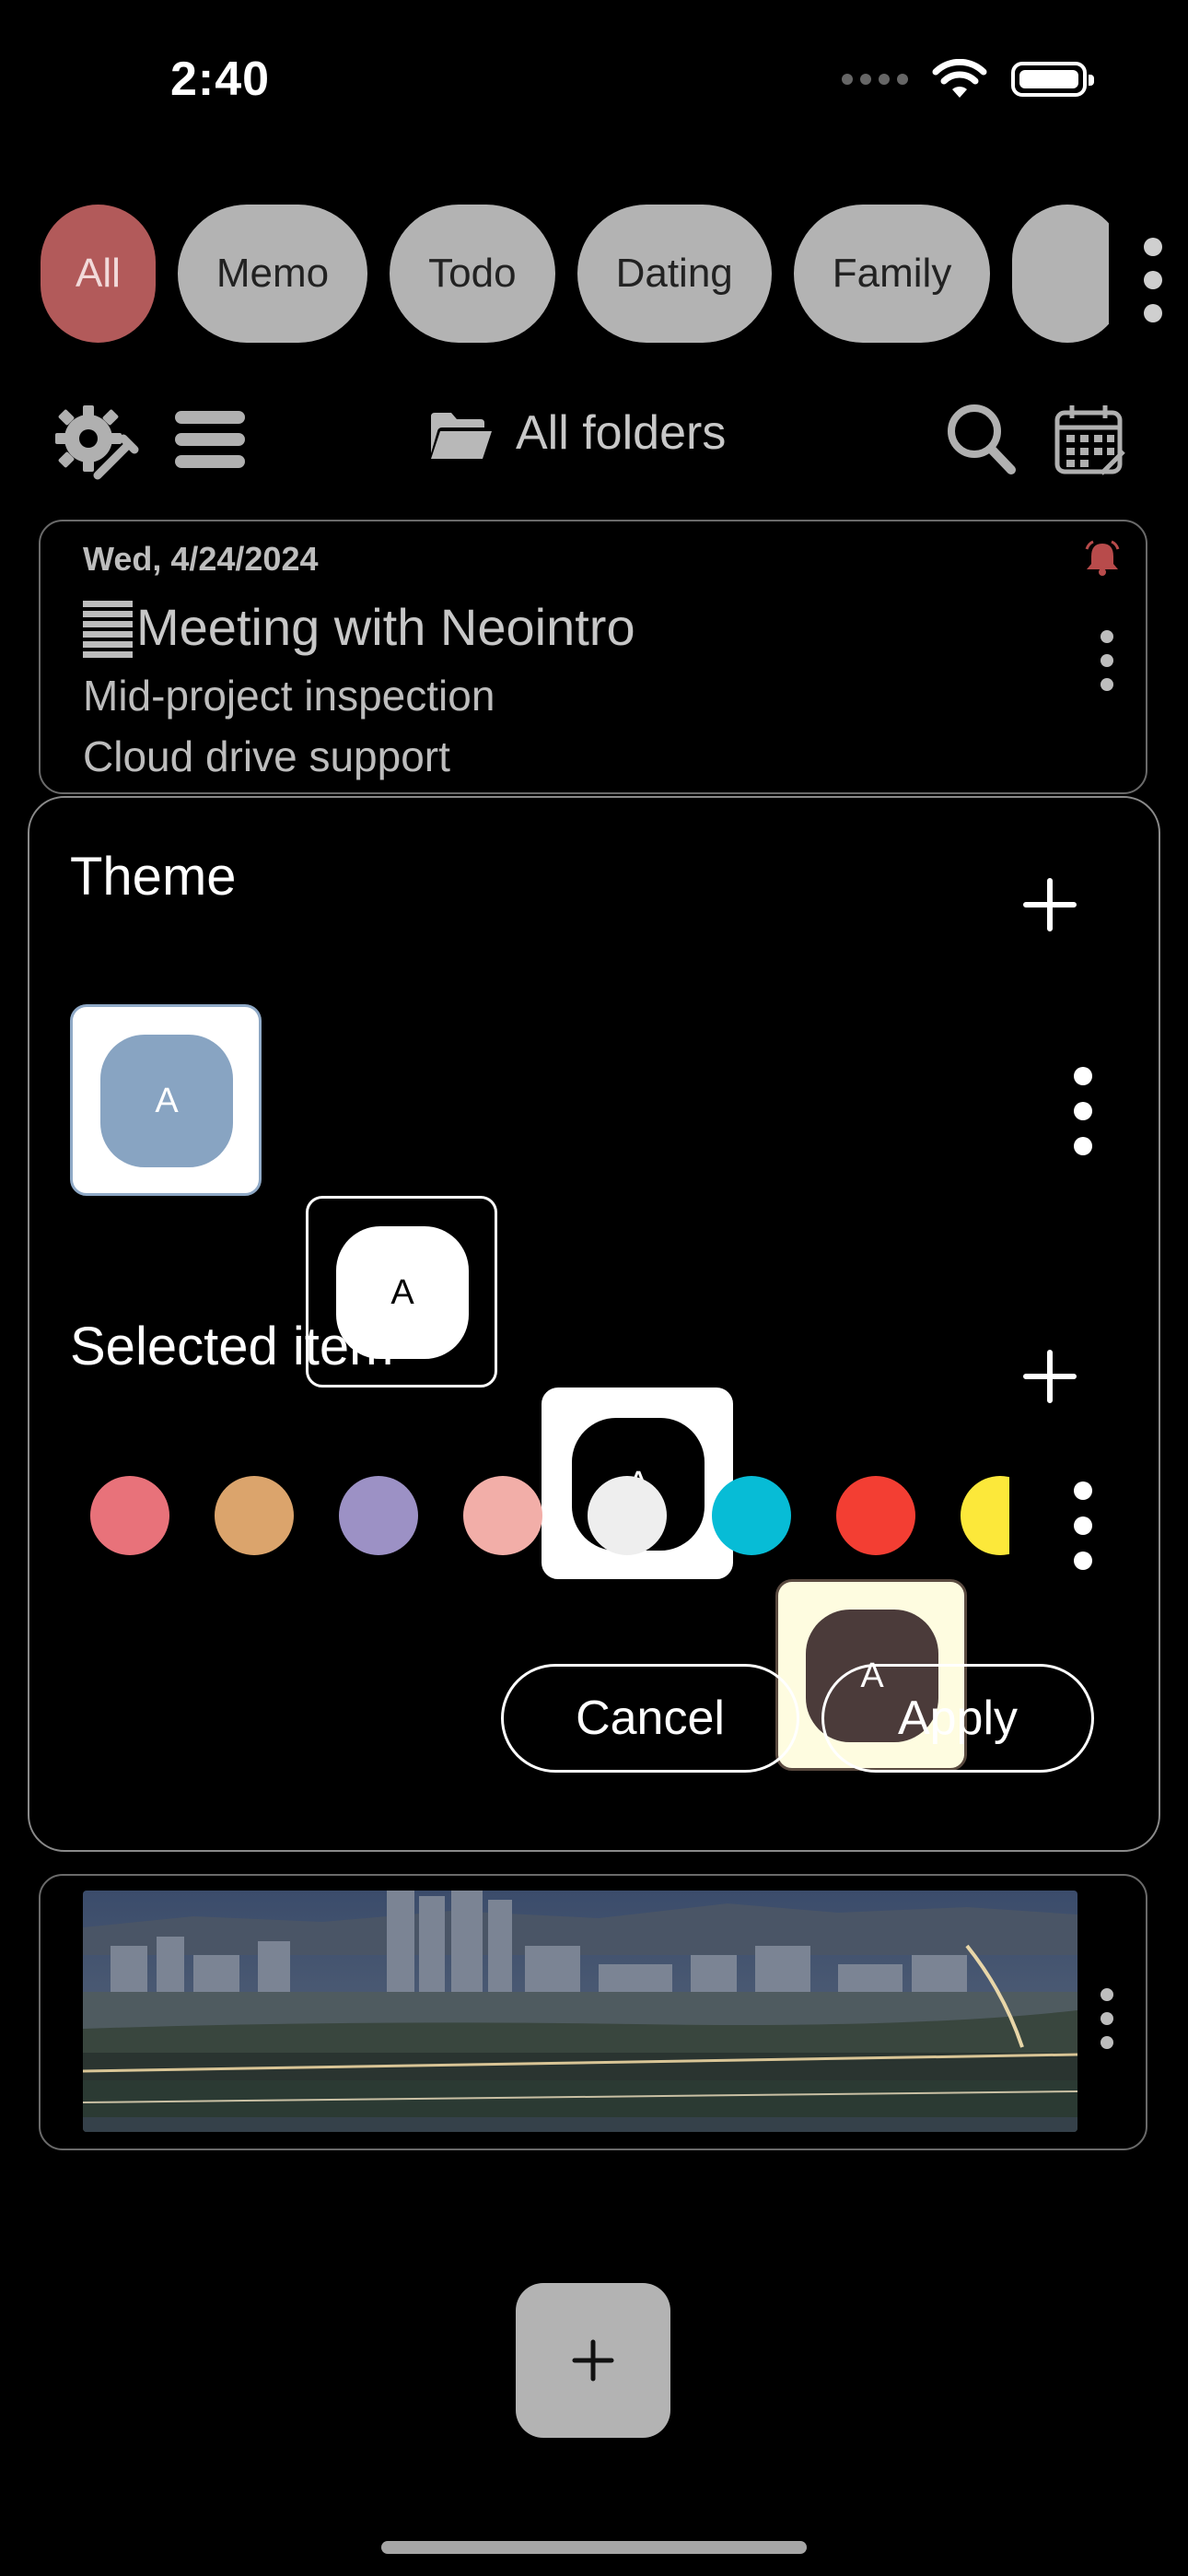  I want to click on apply-button: Apply, so click(957, 1718).